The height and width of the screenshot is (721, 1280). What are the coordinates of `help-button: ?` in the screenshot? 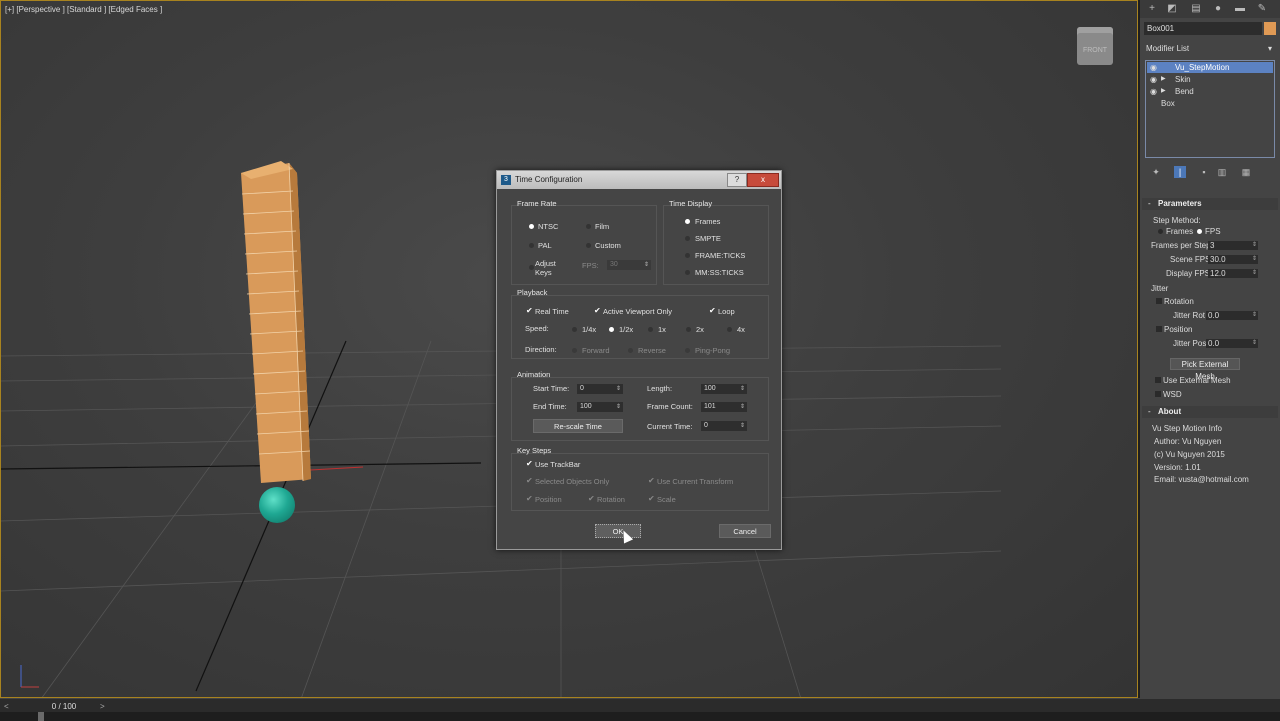 It's located at (737, 180).